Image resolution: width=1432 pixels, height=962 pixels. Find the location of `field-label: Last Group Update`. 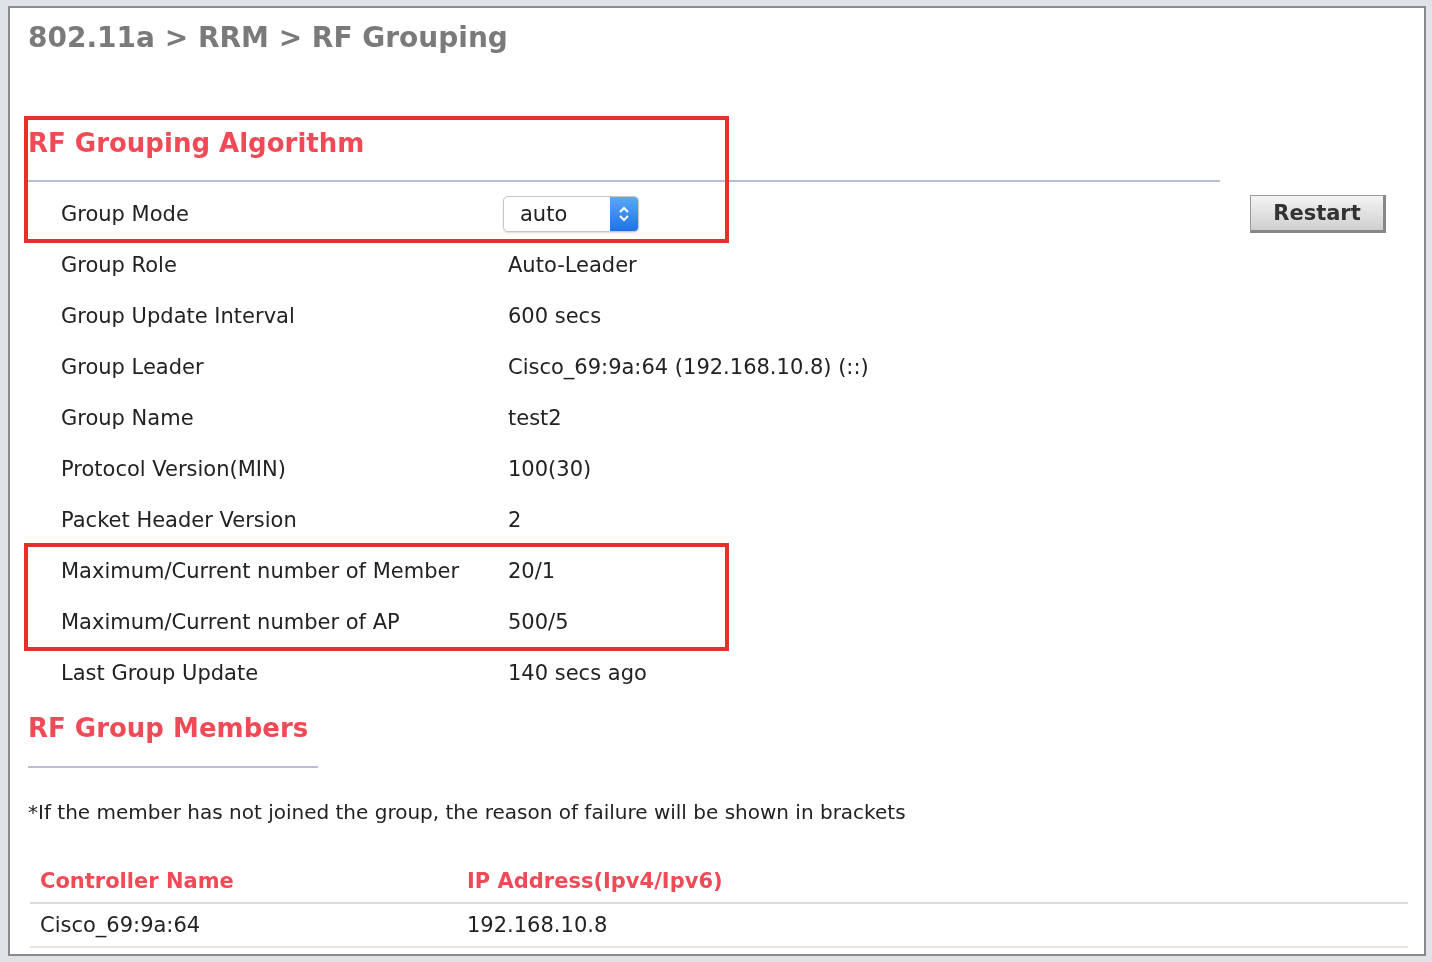

field-label: Last Group Update is located at coordinates (160, 672).